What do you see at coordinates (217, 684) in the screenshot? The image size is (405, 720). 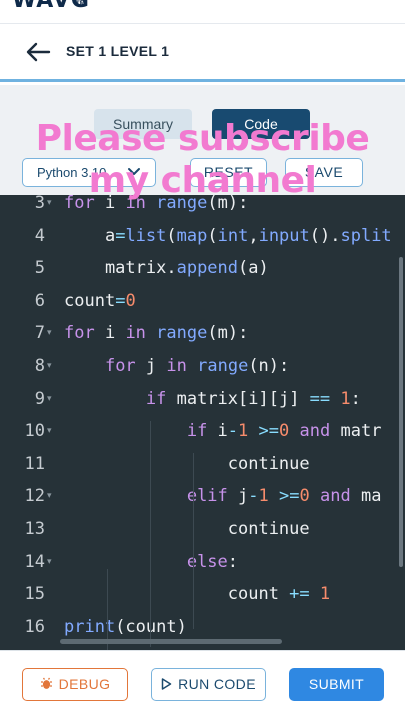 I see `run-code-button-label: RUN CODE` at bounding box center [217, 684].